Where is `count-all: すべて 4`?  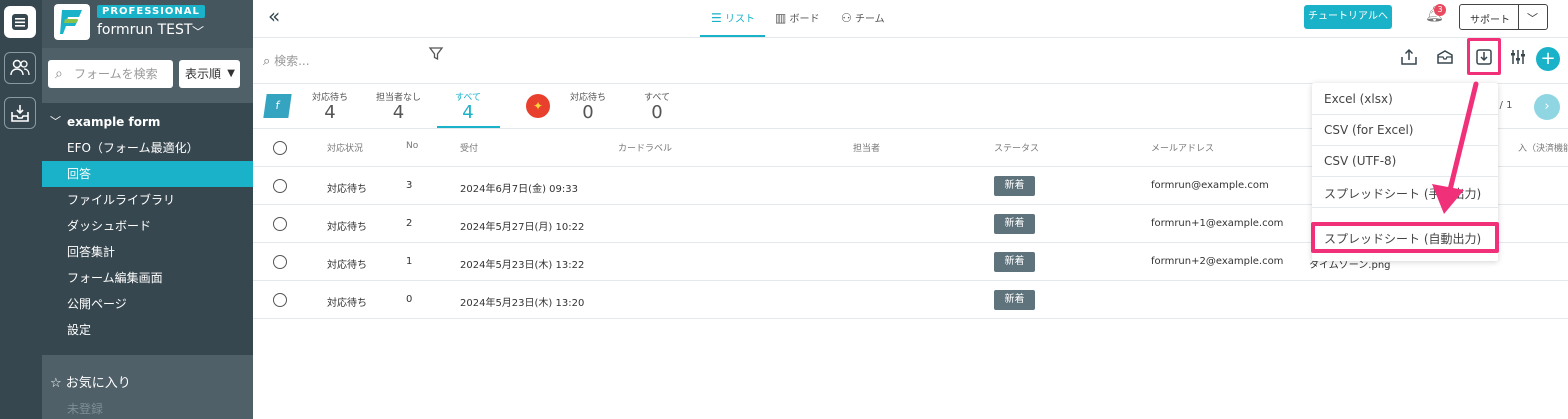 count-all: すべて 4 is located at coordinates (468, 106).